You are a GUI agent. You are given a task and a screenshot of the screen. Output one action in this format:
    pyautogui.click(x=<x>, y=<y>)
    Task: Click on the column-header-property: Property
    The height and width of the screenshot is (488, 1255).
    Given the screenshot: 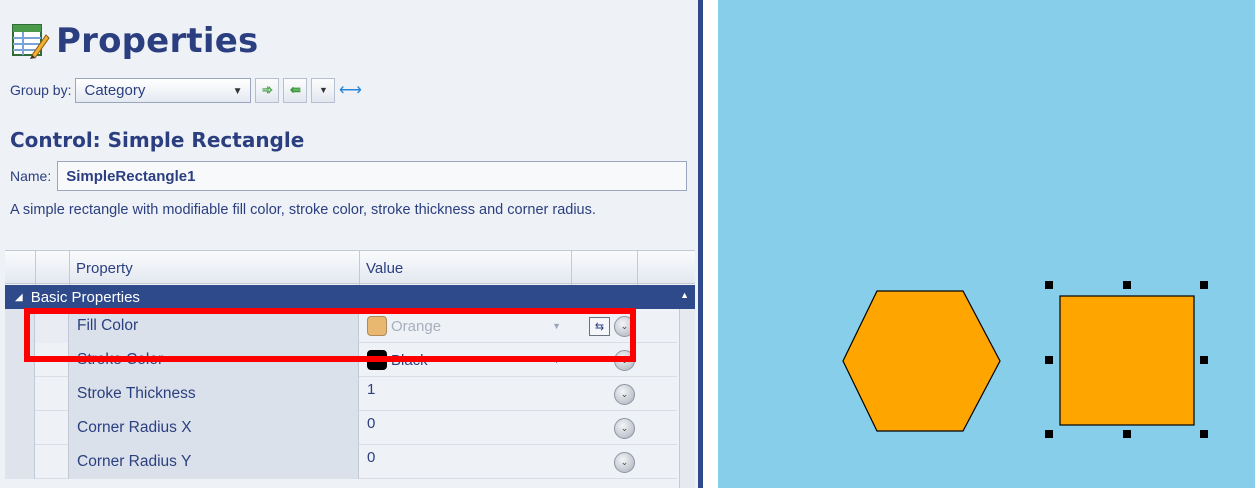 What is the action you would take?
    pyautogui.click(x=214, y=268)
    